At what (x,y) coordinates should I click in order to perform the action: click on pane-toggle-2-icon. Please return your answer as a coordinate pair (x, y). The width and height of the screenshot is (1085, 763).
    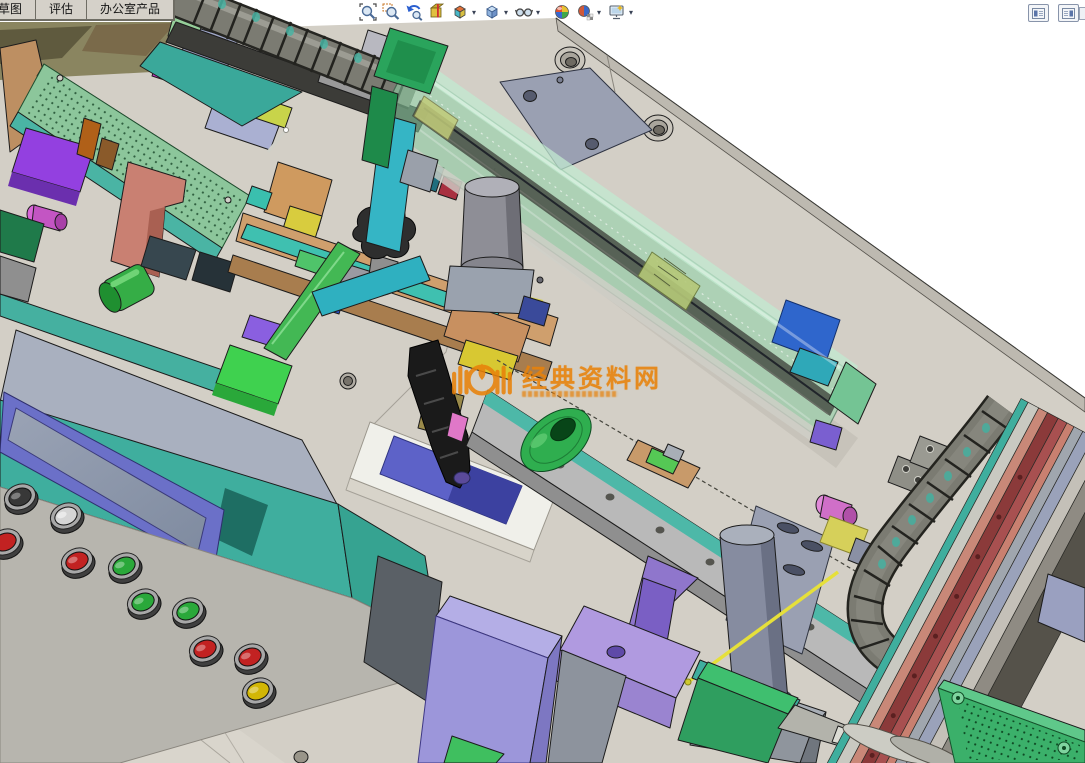
    Looking at the image, I should click on (1068, 13).